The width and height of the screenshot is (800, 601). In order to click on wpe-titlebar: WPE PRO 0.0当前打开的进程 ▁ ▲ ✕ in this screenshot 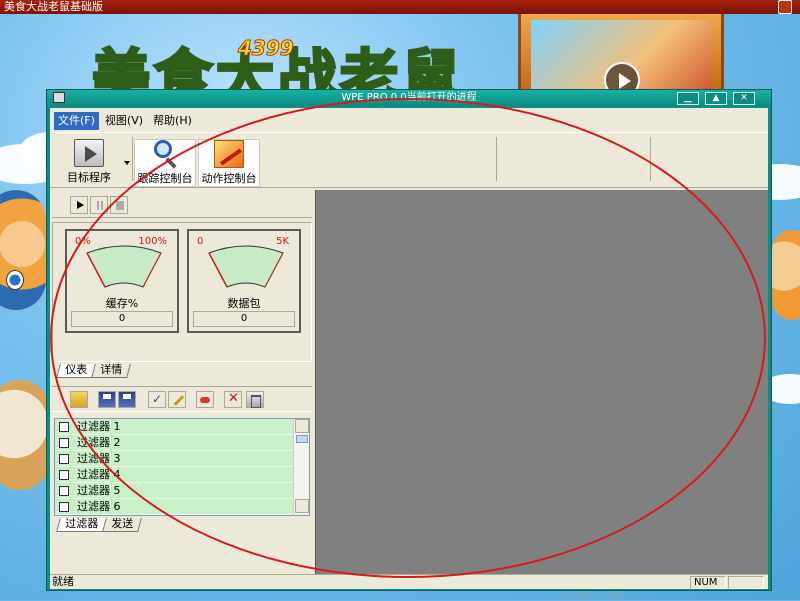, I will do `click(409, 98)`.